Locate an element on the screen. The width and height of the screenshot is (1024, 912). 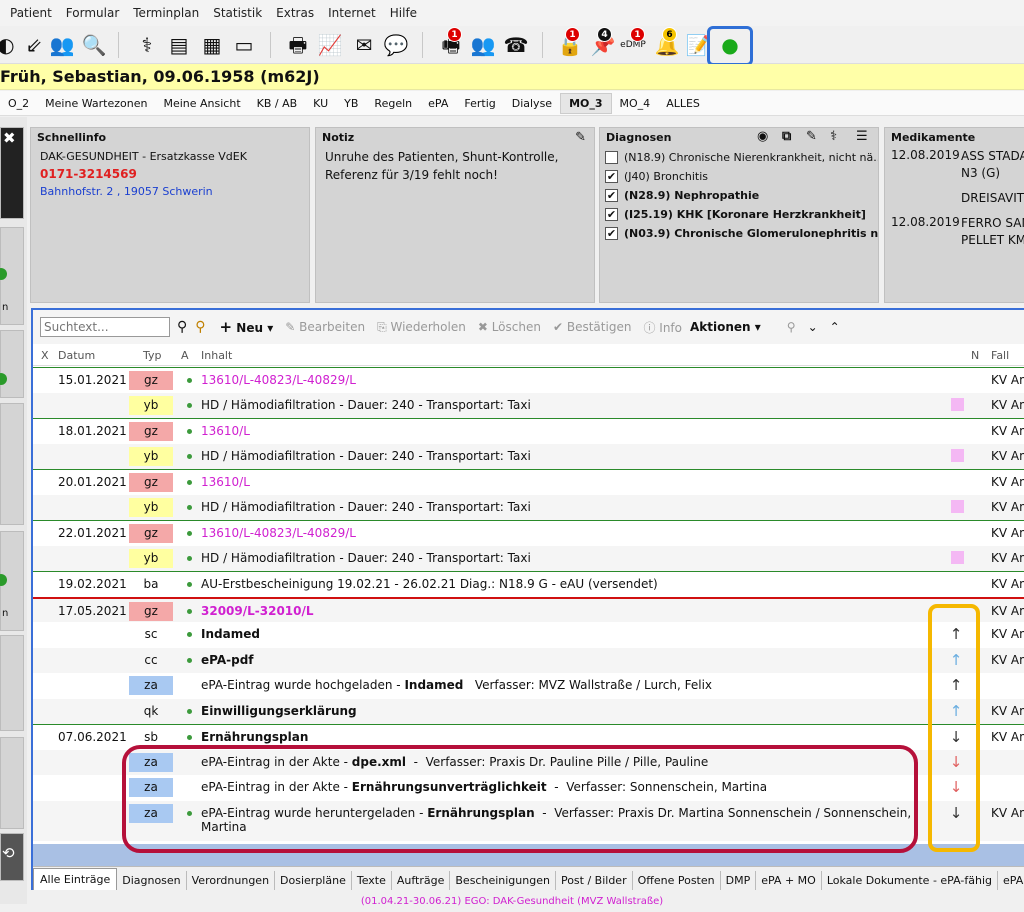
view-tab: Regeln is located at coordinates (393, 103).